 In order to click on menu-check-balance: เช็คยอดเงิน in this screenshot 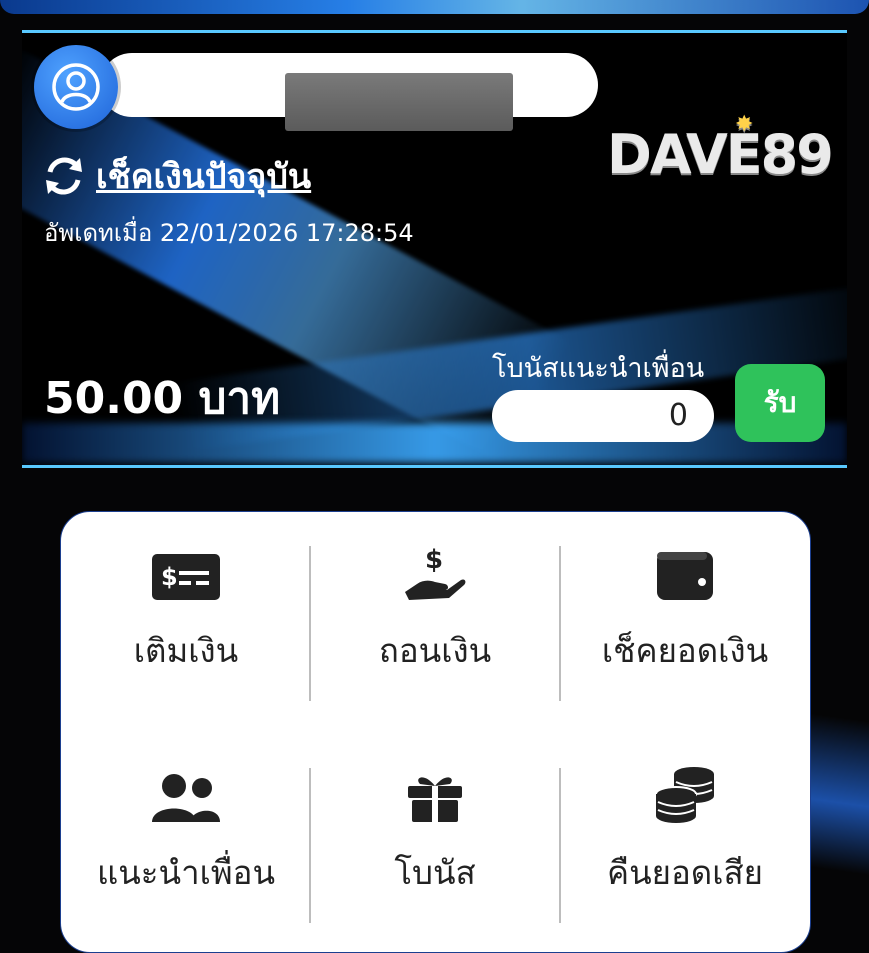, I will do `click(685, 612)`.